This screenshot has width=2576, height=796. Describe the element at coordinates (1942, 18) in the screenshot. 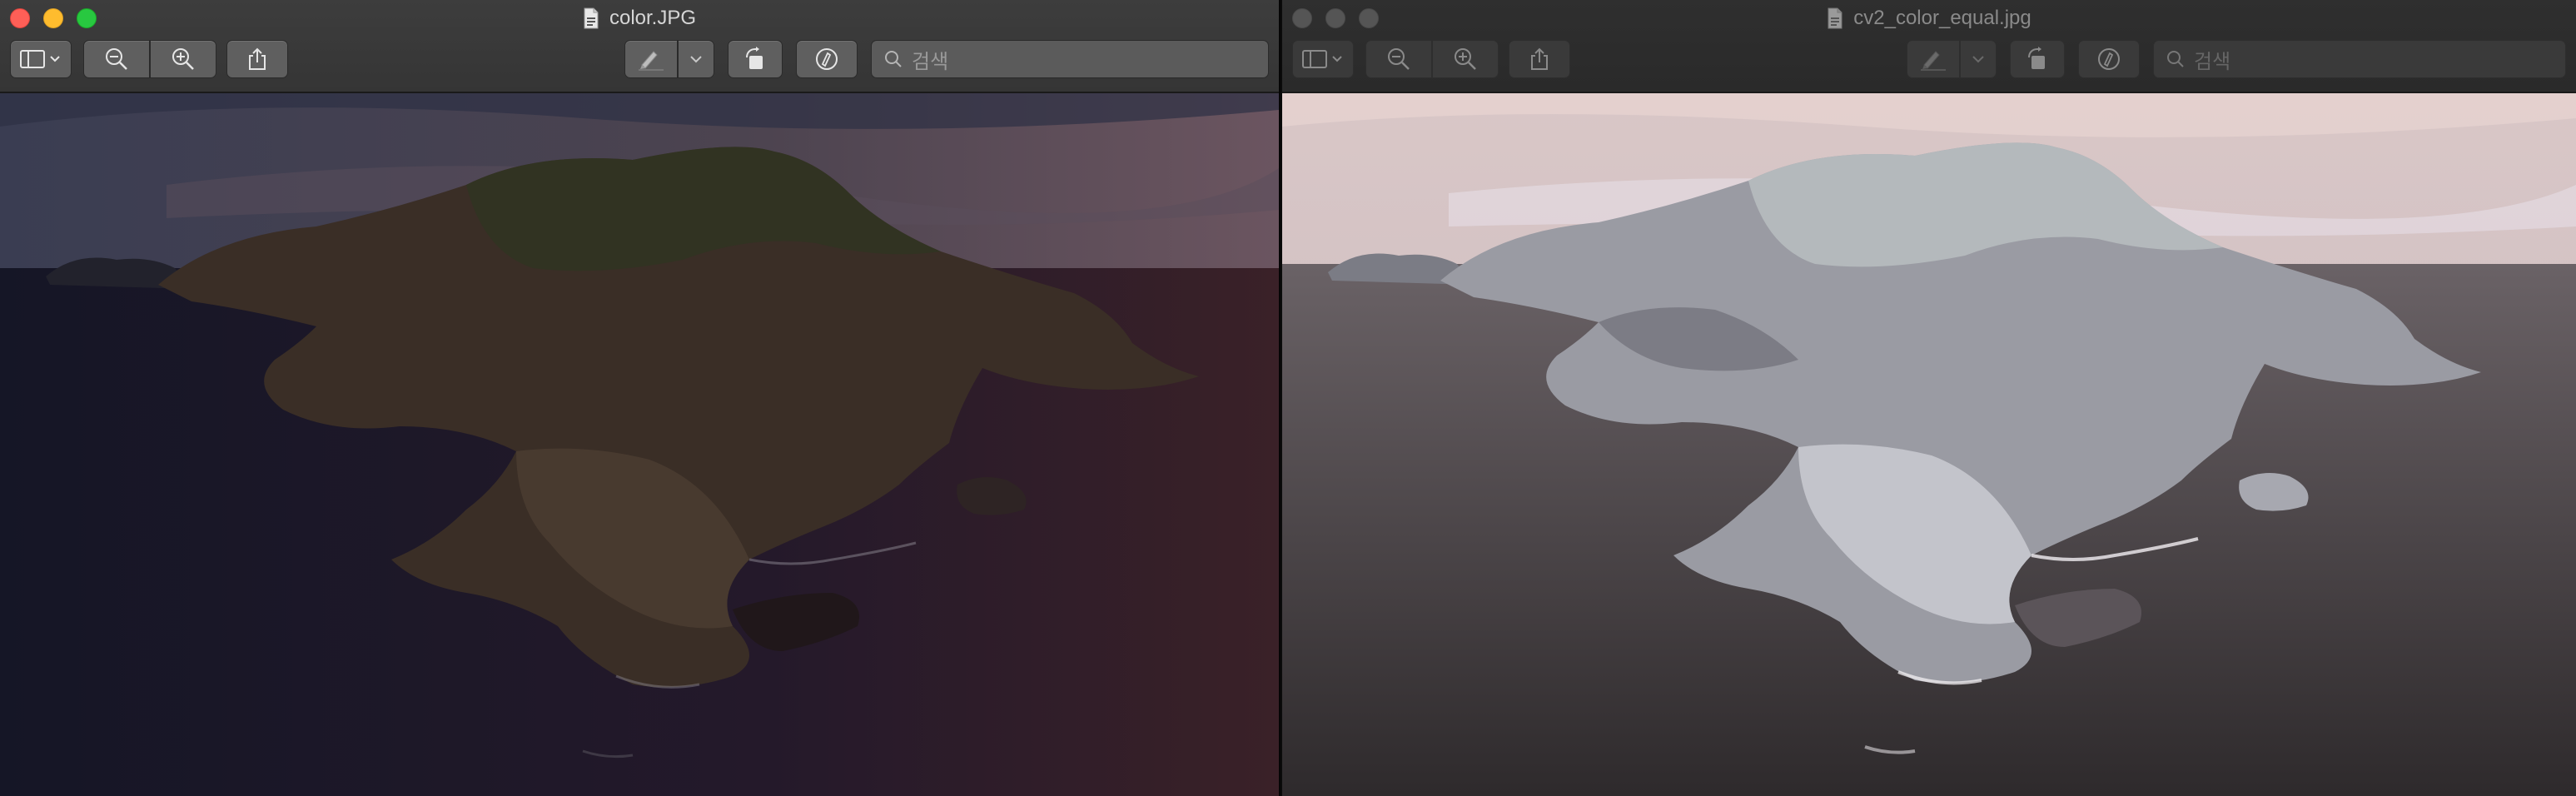

I see `window-title-text: cv2_color_equal.jpg` at that location.